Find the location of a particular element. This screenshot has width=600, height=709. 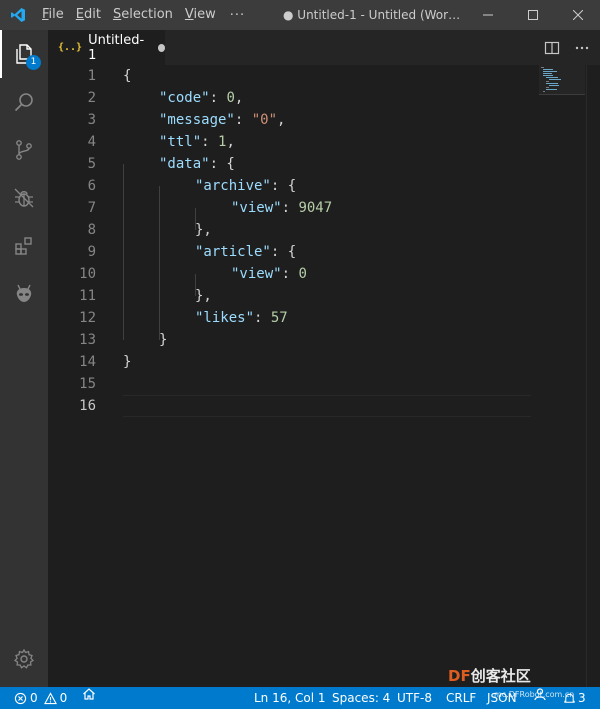

code-text: "archive": { is located at coordinates (245, 186).